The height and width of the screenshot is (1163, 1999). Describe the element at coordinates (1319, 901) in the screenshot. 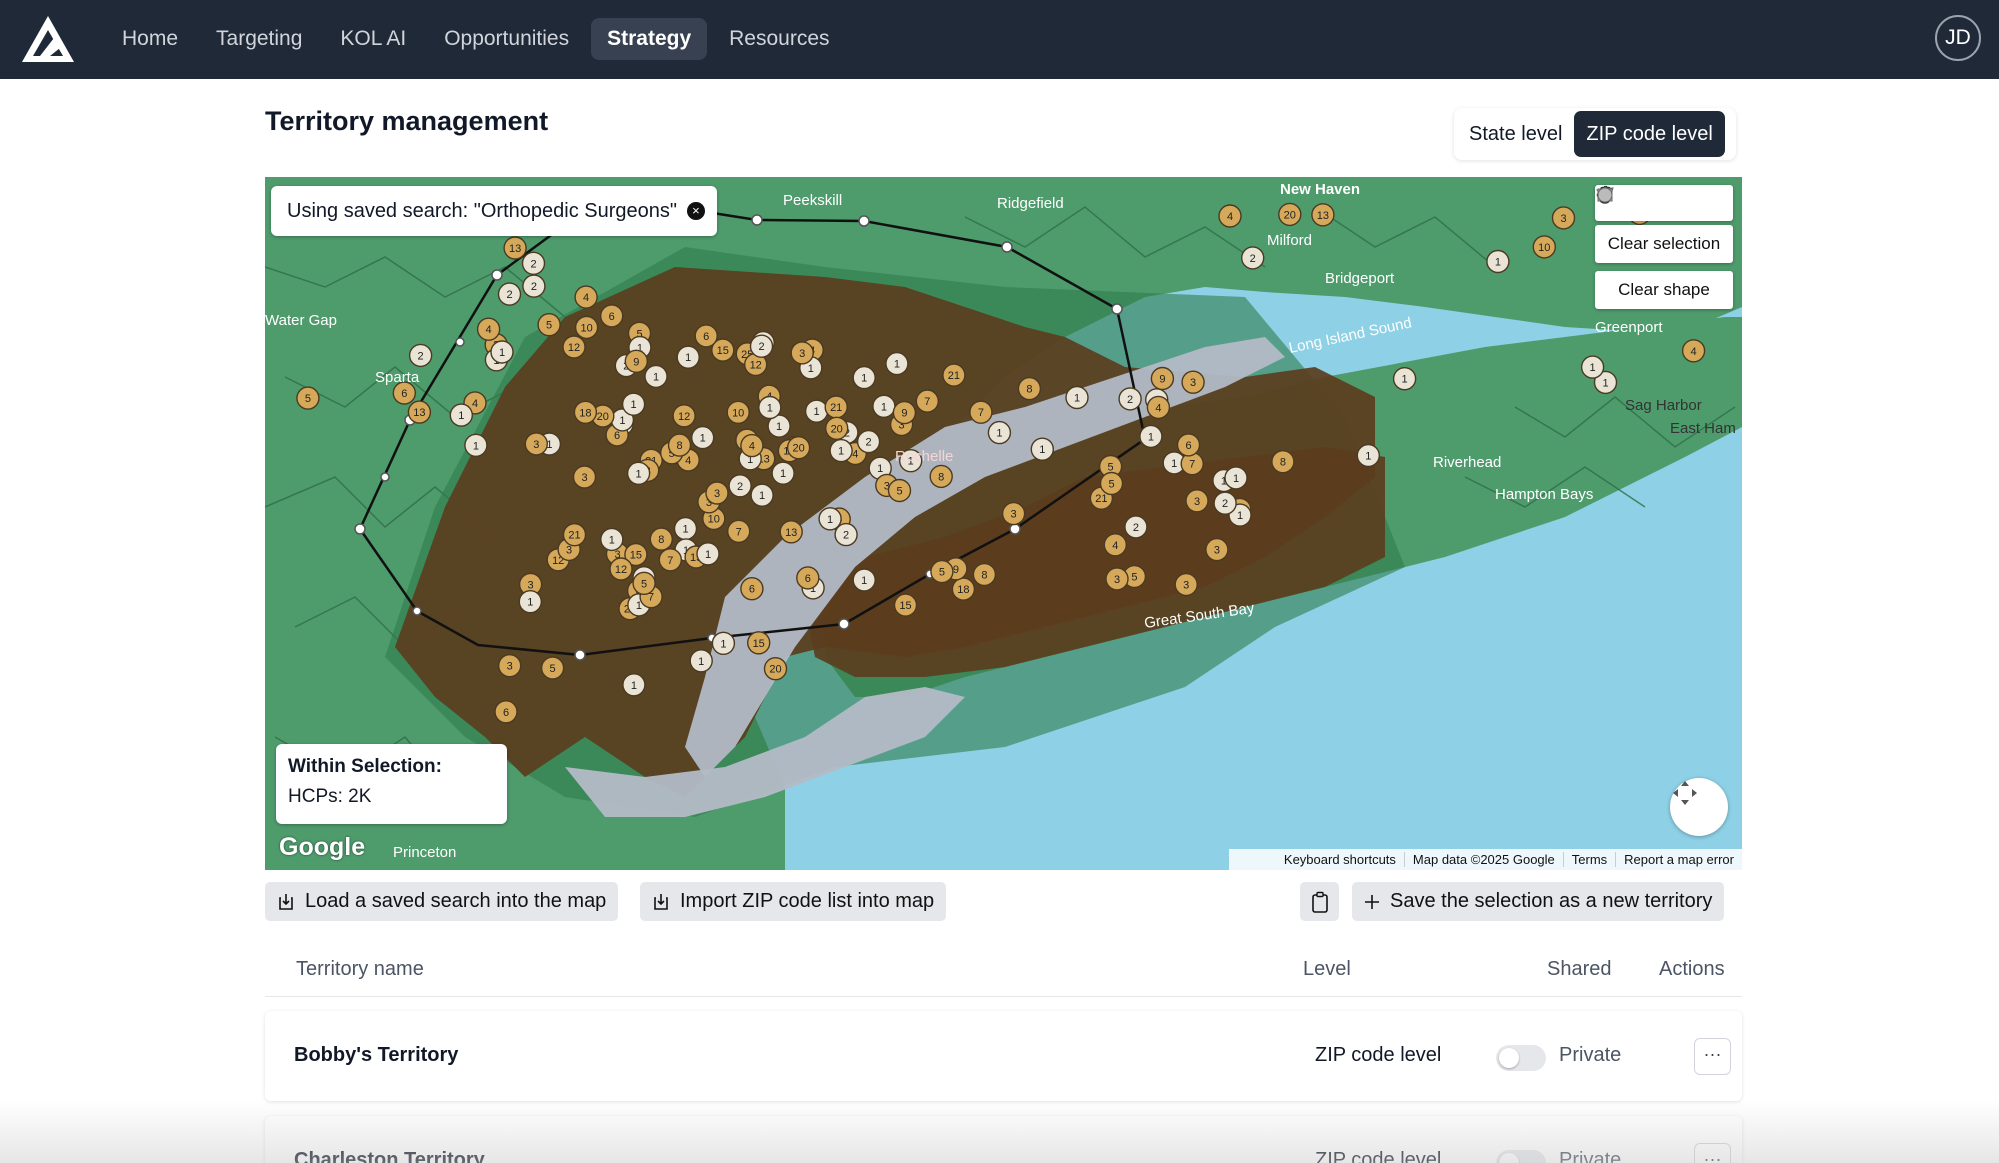

I see `clipboard-button` at that location.